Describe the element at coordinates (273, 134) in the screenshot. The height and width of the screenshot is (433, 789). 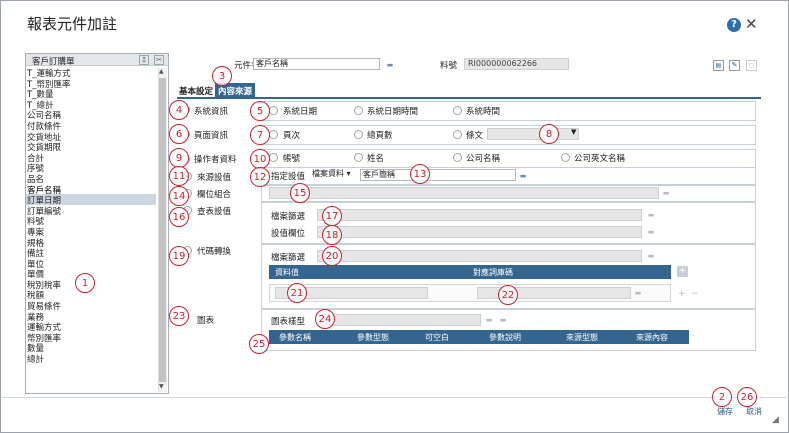
I see `page-no-radio` at that location.